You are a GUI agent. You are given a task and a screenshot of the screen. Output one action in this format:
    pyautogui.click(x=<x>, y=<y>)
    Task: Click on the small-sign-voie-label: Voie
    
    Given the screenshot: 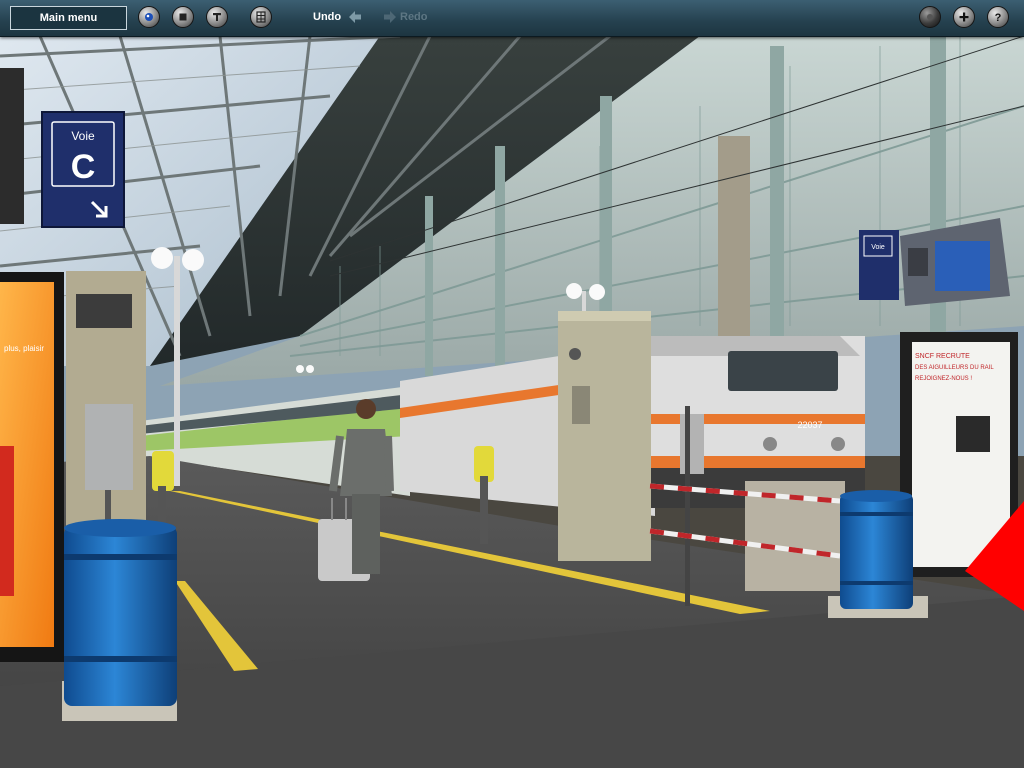 What is the action you would take?
    pyautogui.click(x=878, y=247)
    